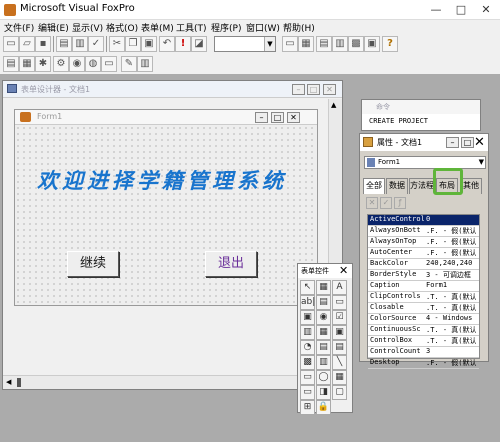  I want to click on control-tool-icon: 🔒, so click(323, 407).